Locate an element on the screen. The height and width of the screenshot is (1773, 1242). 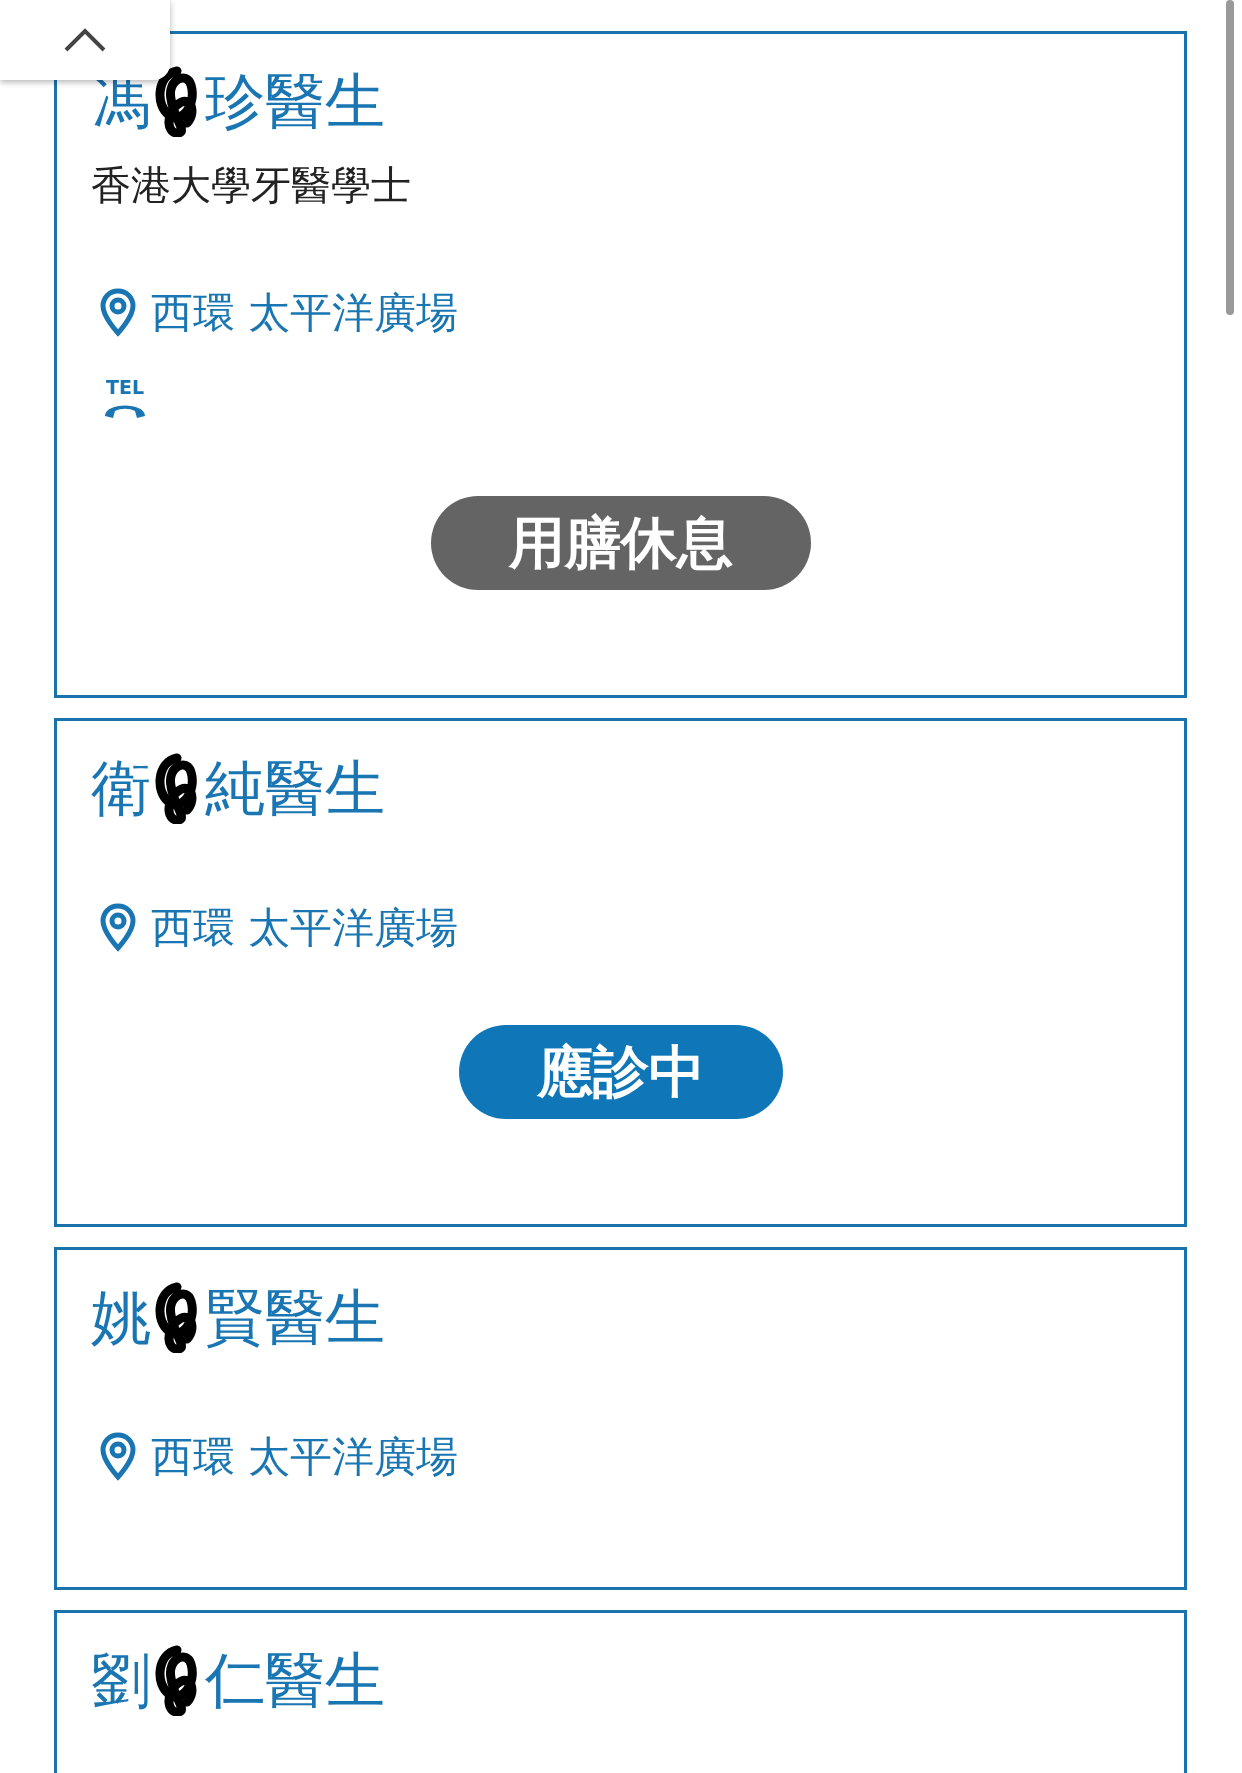
scrollbar is located at coordinates (1230, 157).